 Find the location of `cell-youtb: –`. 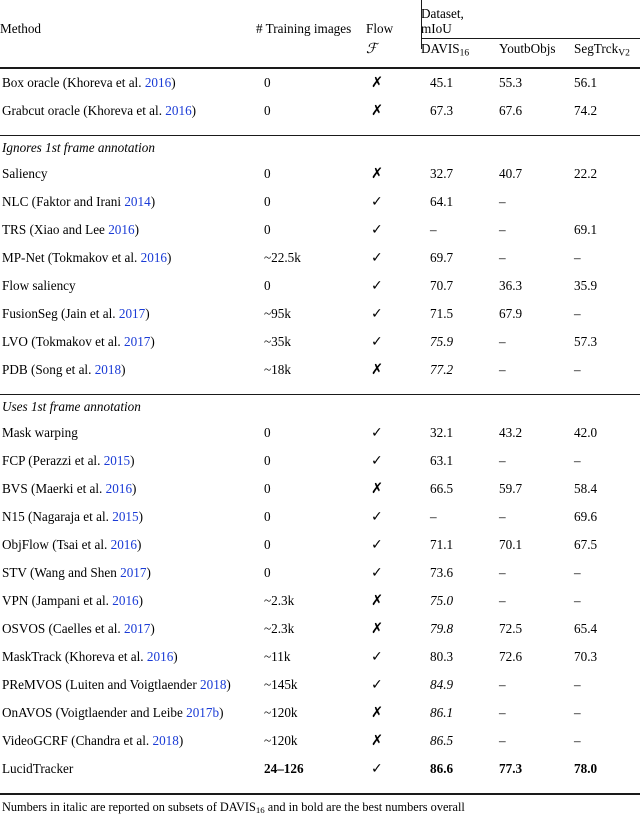

cell-youtb: – is located at coordinates (531, 348).